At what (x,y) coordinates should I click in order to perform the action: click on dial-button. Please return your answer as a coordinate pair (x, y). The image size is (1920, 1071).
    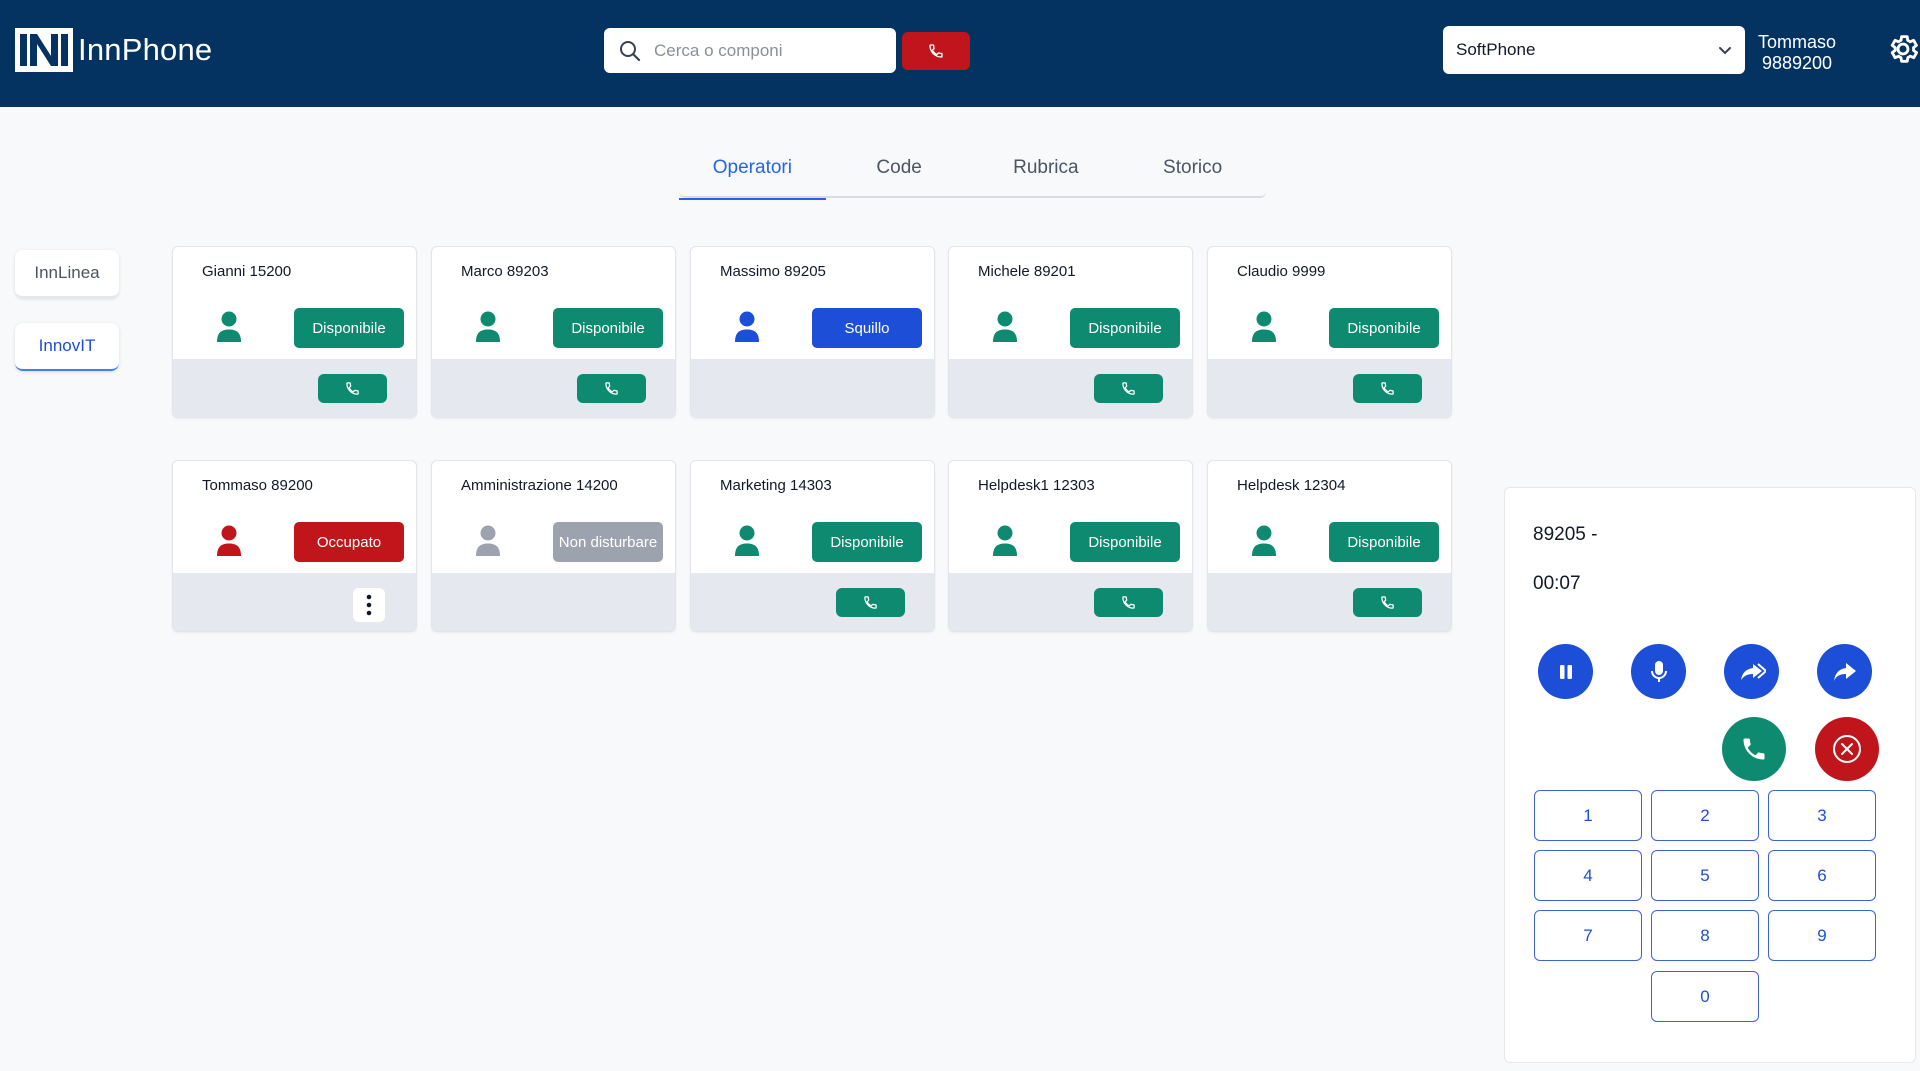
    Looking at the image, I should click on (936, 51).